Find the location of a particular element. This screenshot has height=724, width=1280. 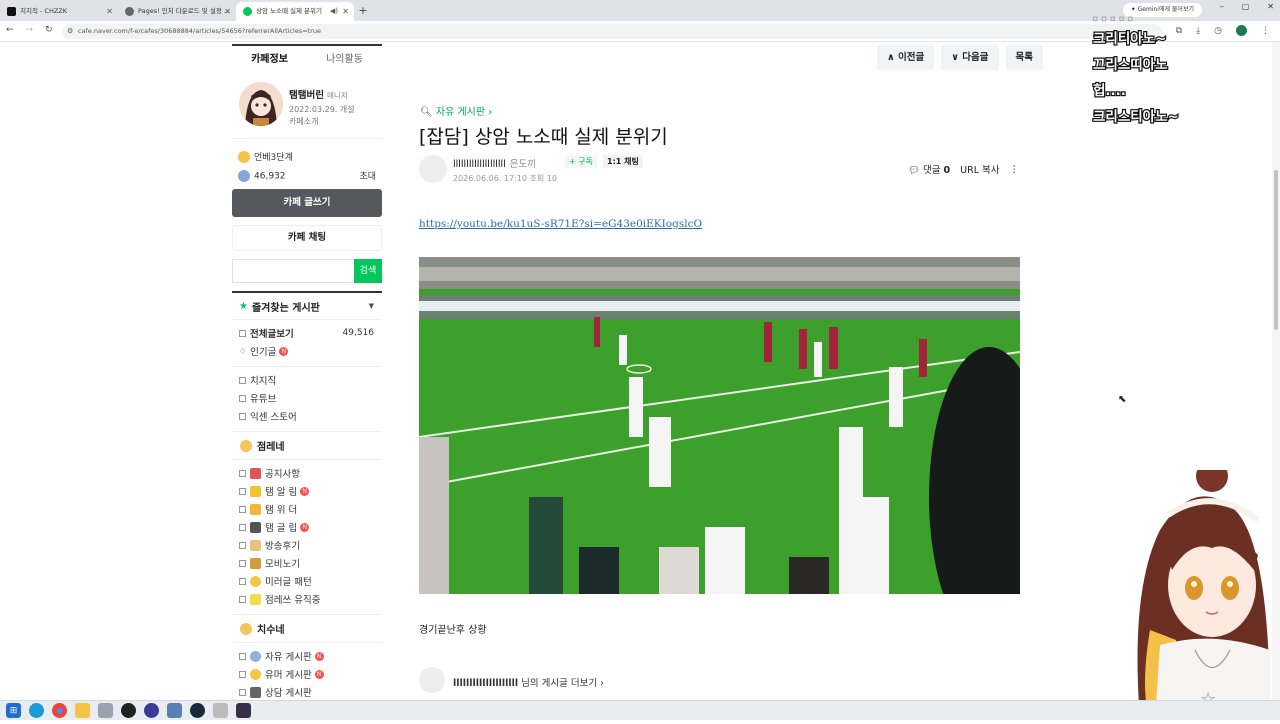

sidebar-item-wither: 탬 위 더 is located at coordinates (310, 509).